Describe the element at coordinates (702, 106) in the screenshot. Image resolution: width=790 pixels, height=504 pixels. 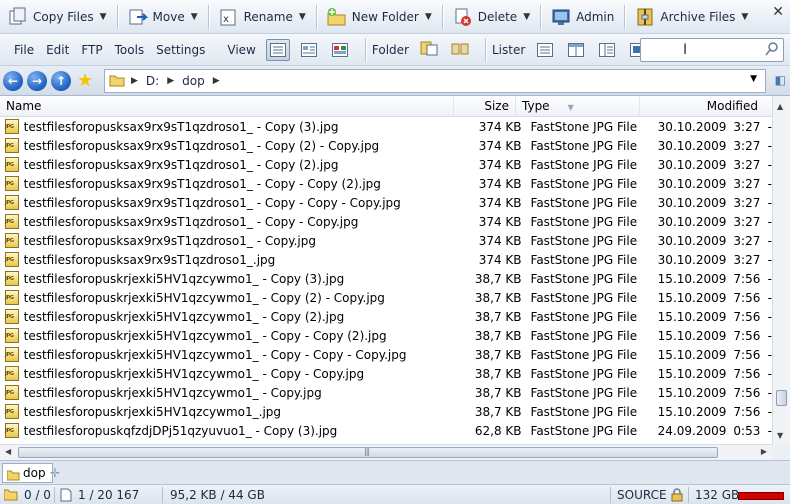
I see `column-modified: Modified` at that location.